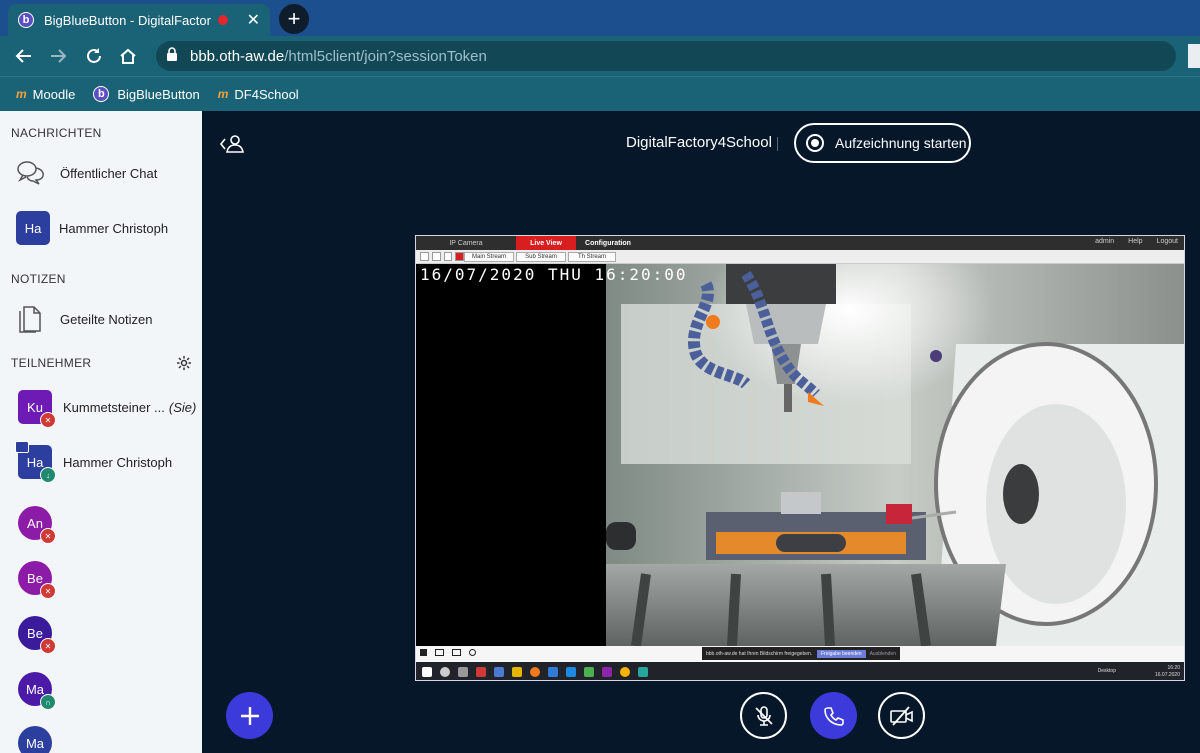  I want to click on close-icon: ✕, so click(253, 20).